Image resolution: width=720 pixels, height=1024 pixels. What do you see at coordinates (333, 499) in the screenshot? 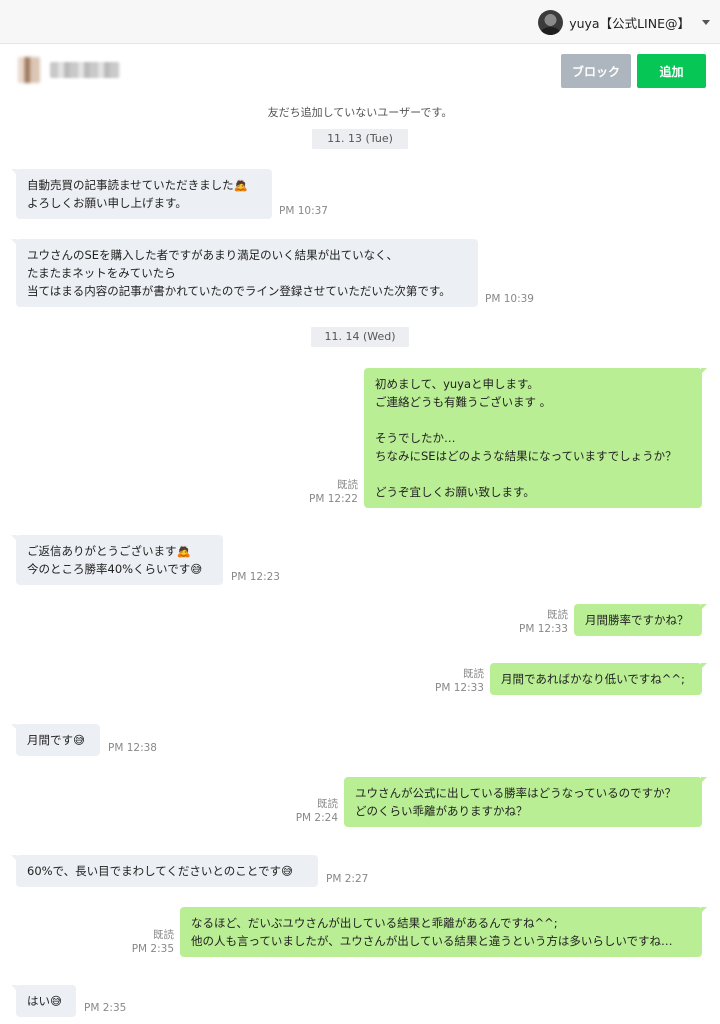
I see `message-time: PM 12:22` at bounding box center [333, 499].